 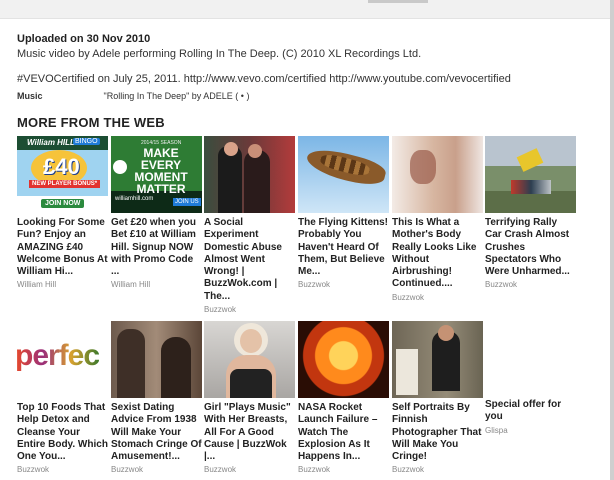 What do you see at coordinates (307, 9) in the screenshot?
I see `top-bar` at bounding box center [307, 9].